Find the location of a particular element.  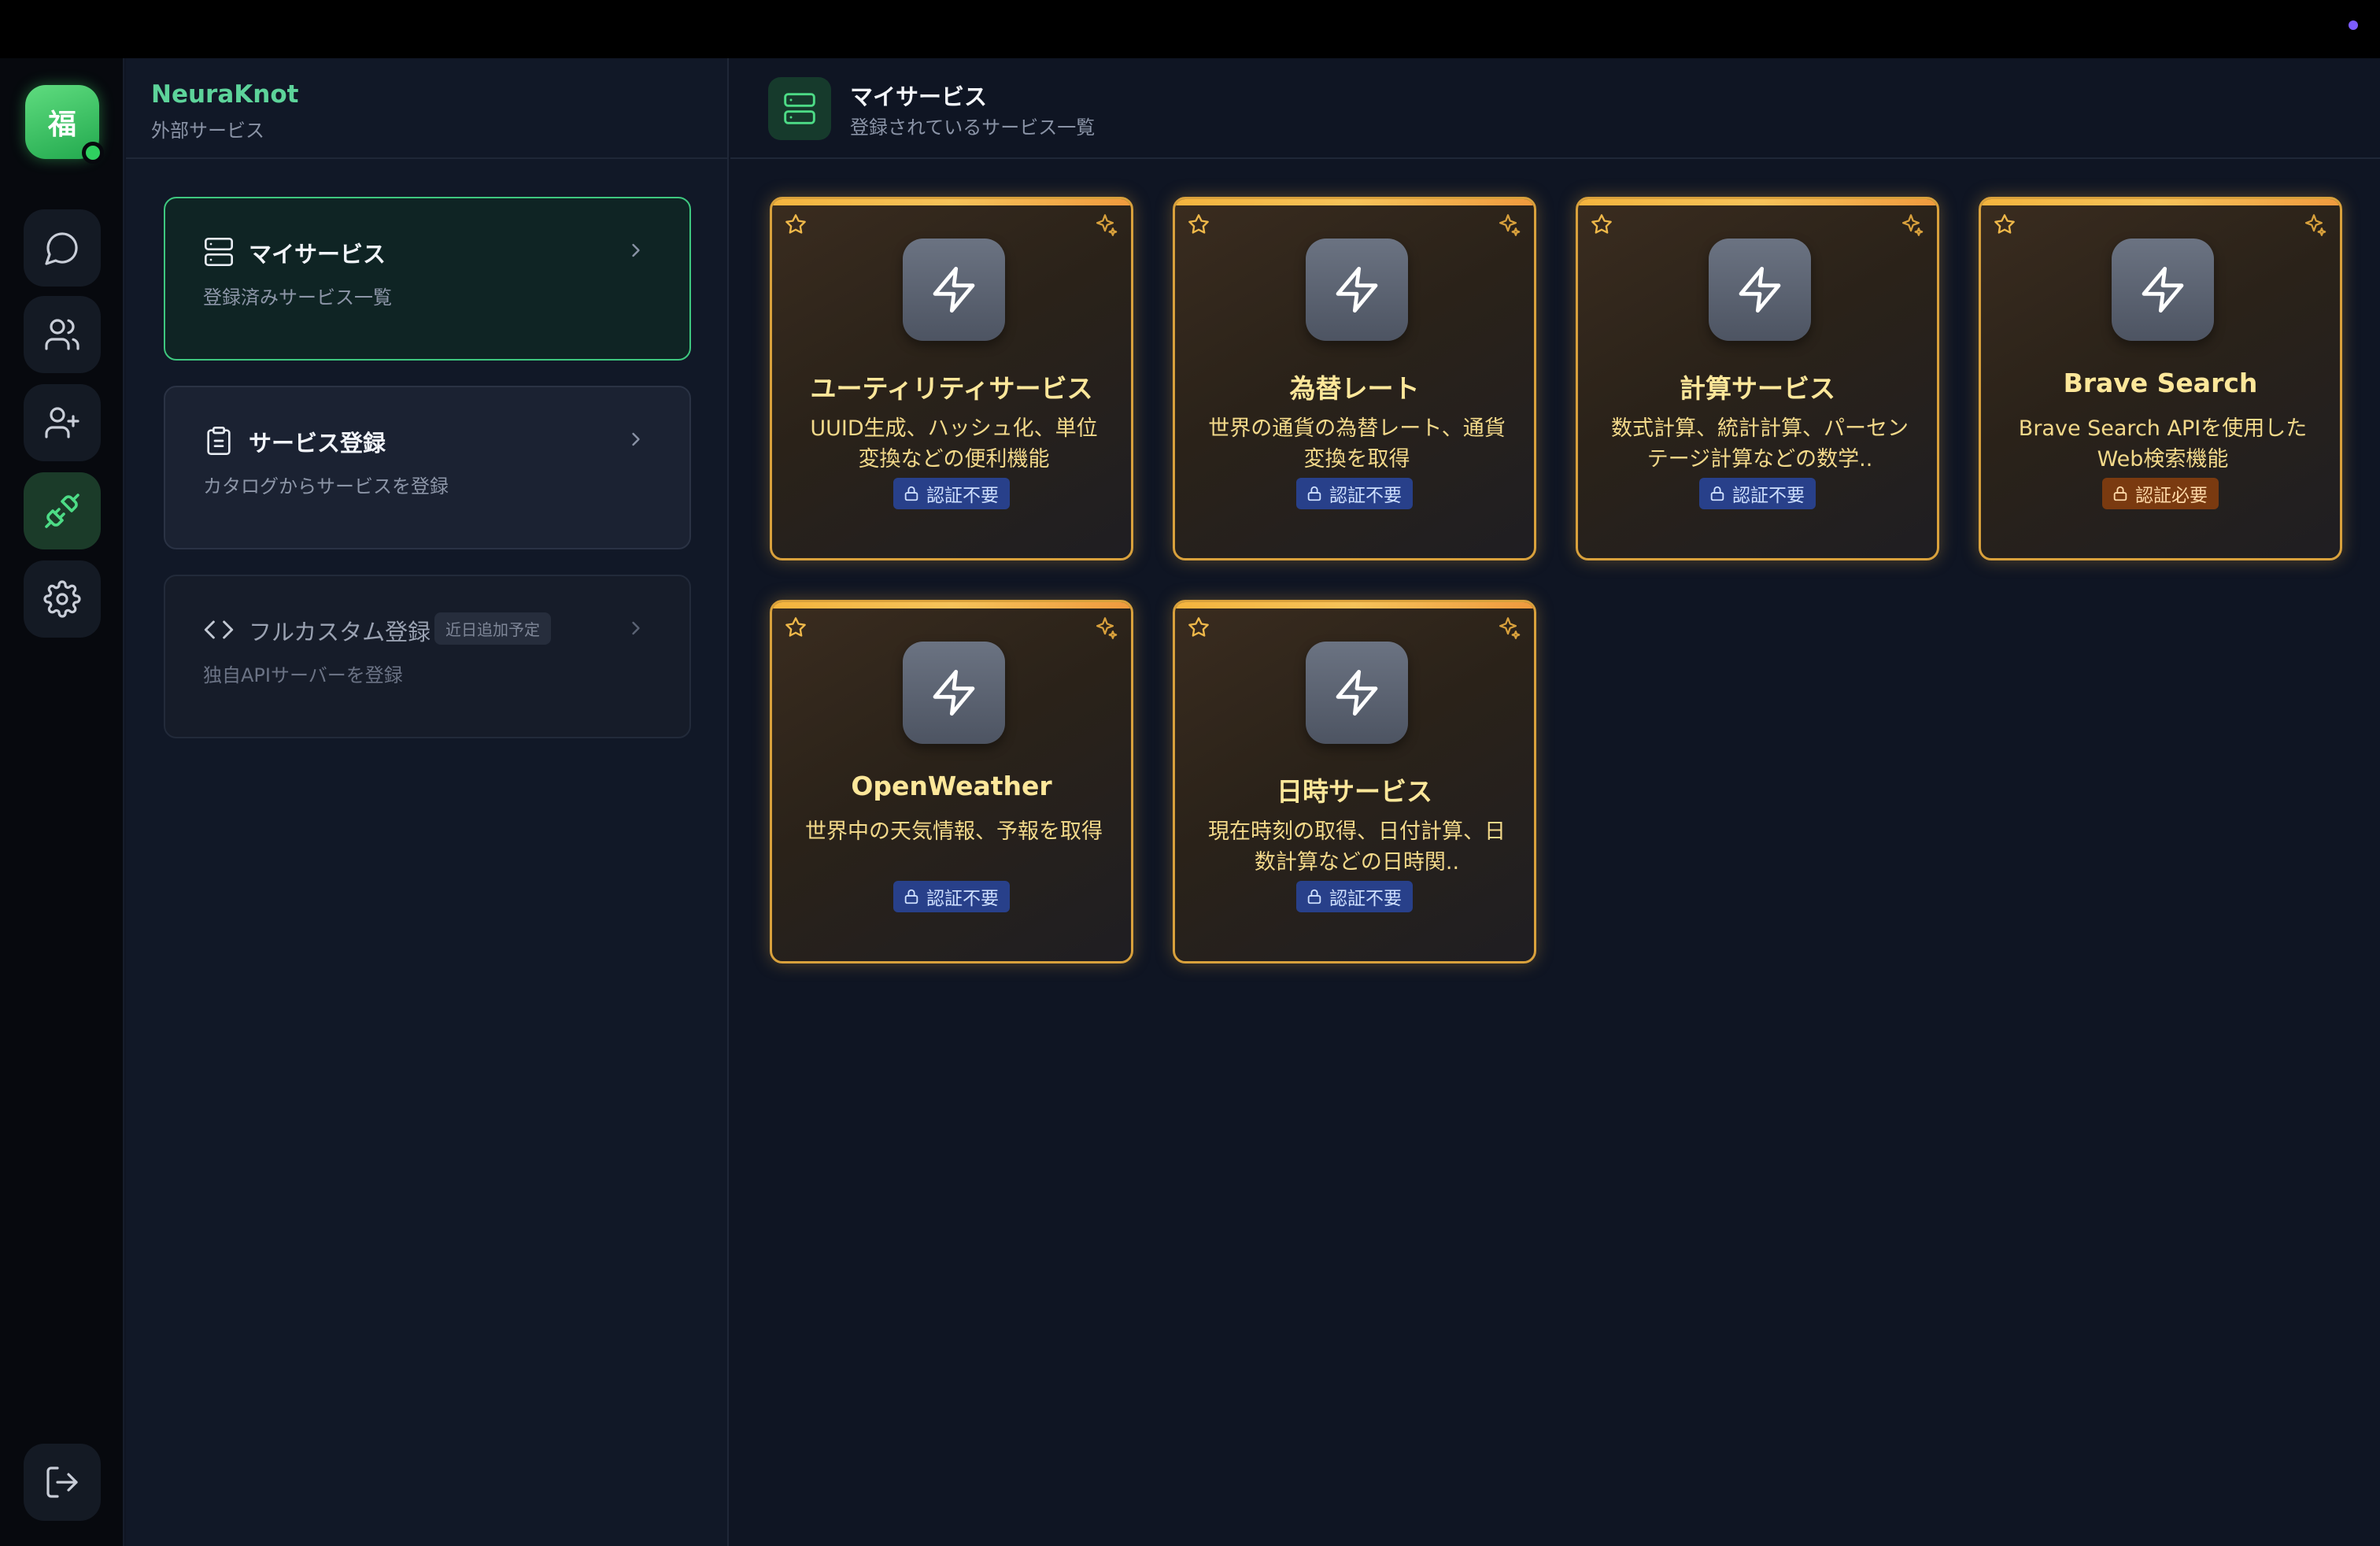

status-dot is located at coordinates (2353, 25).